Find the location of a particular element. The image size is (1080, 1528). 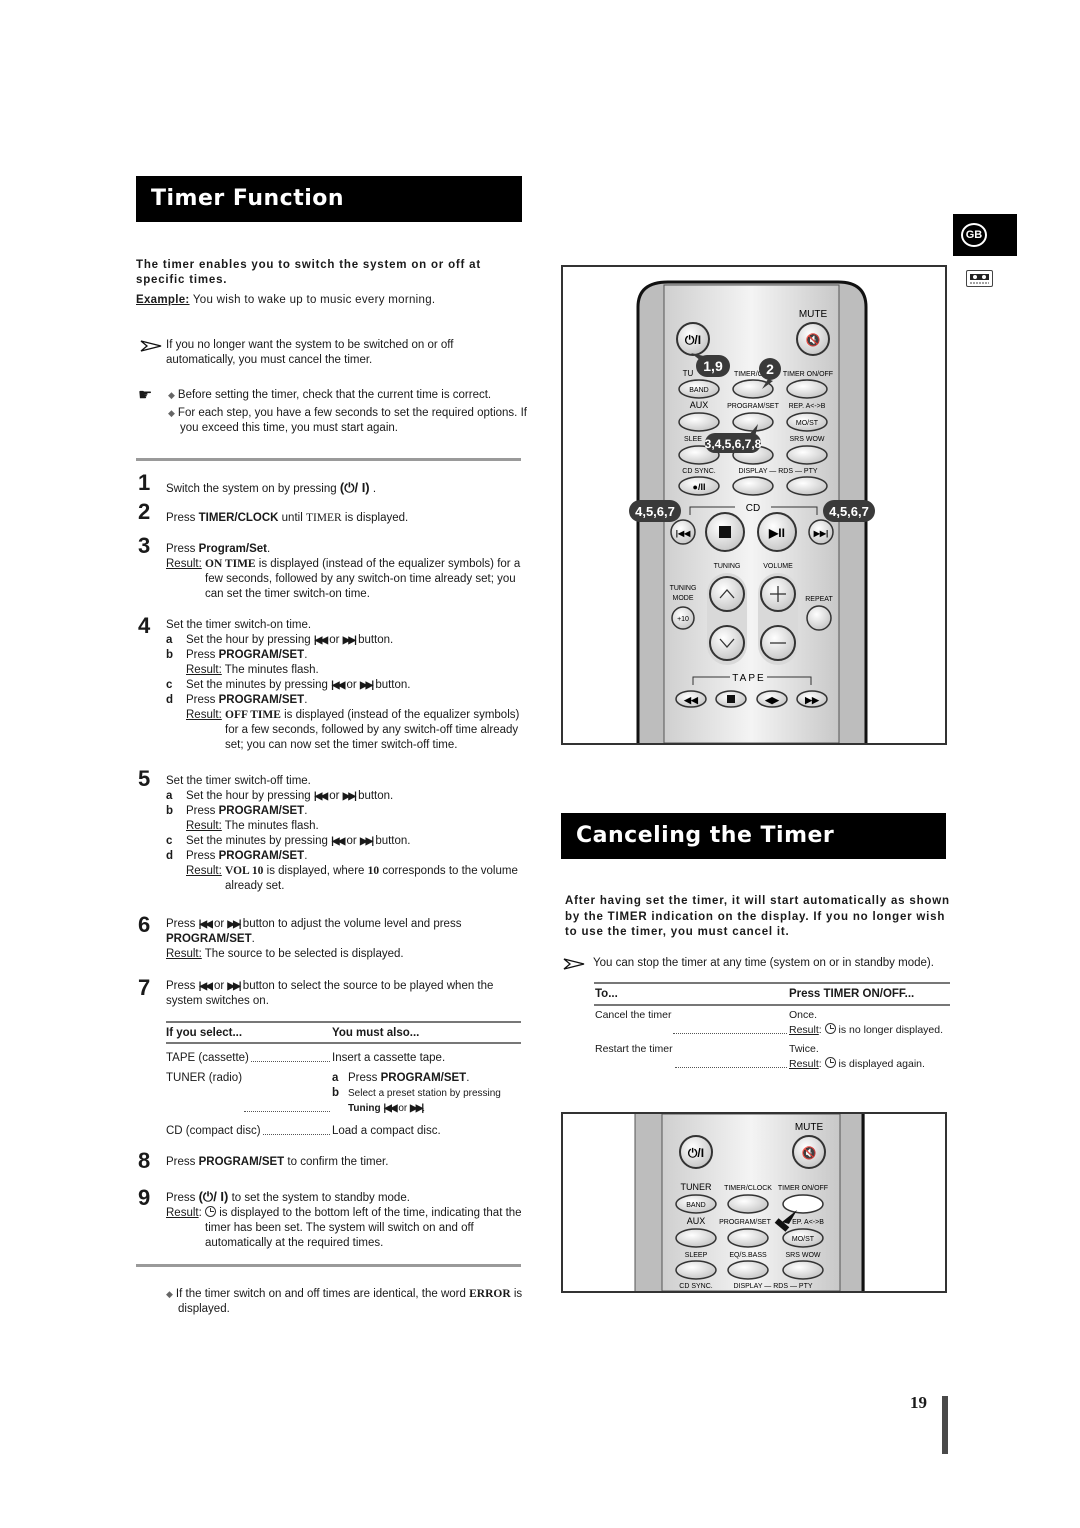

step-3-number: 3 is located at coordinates (144, 545).